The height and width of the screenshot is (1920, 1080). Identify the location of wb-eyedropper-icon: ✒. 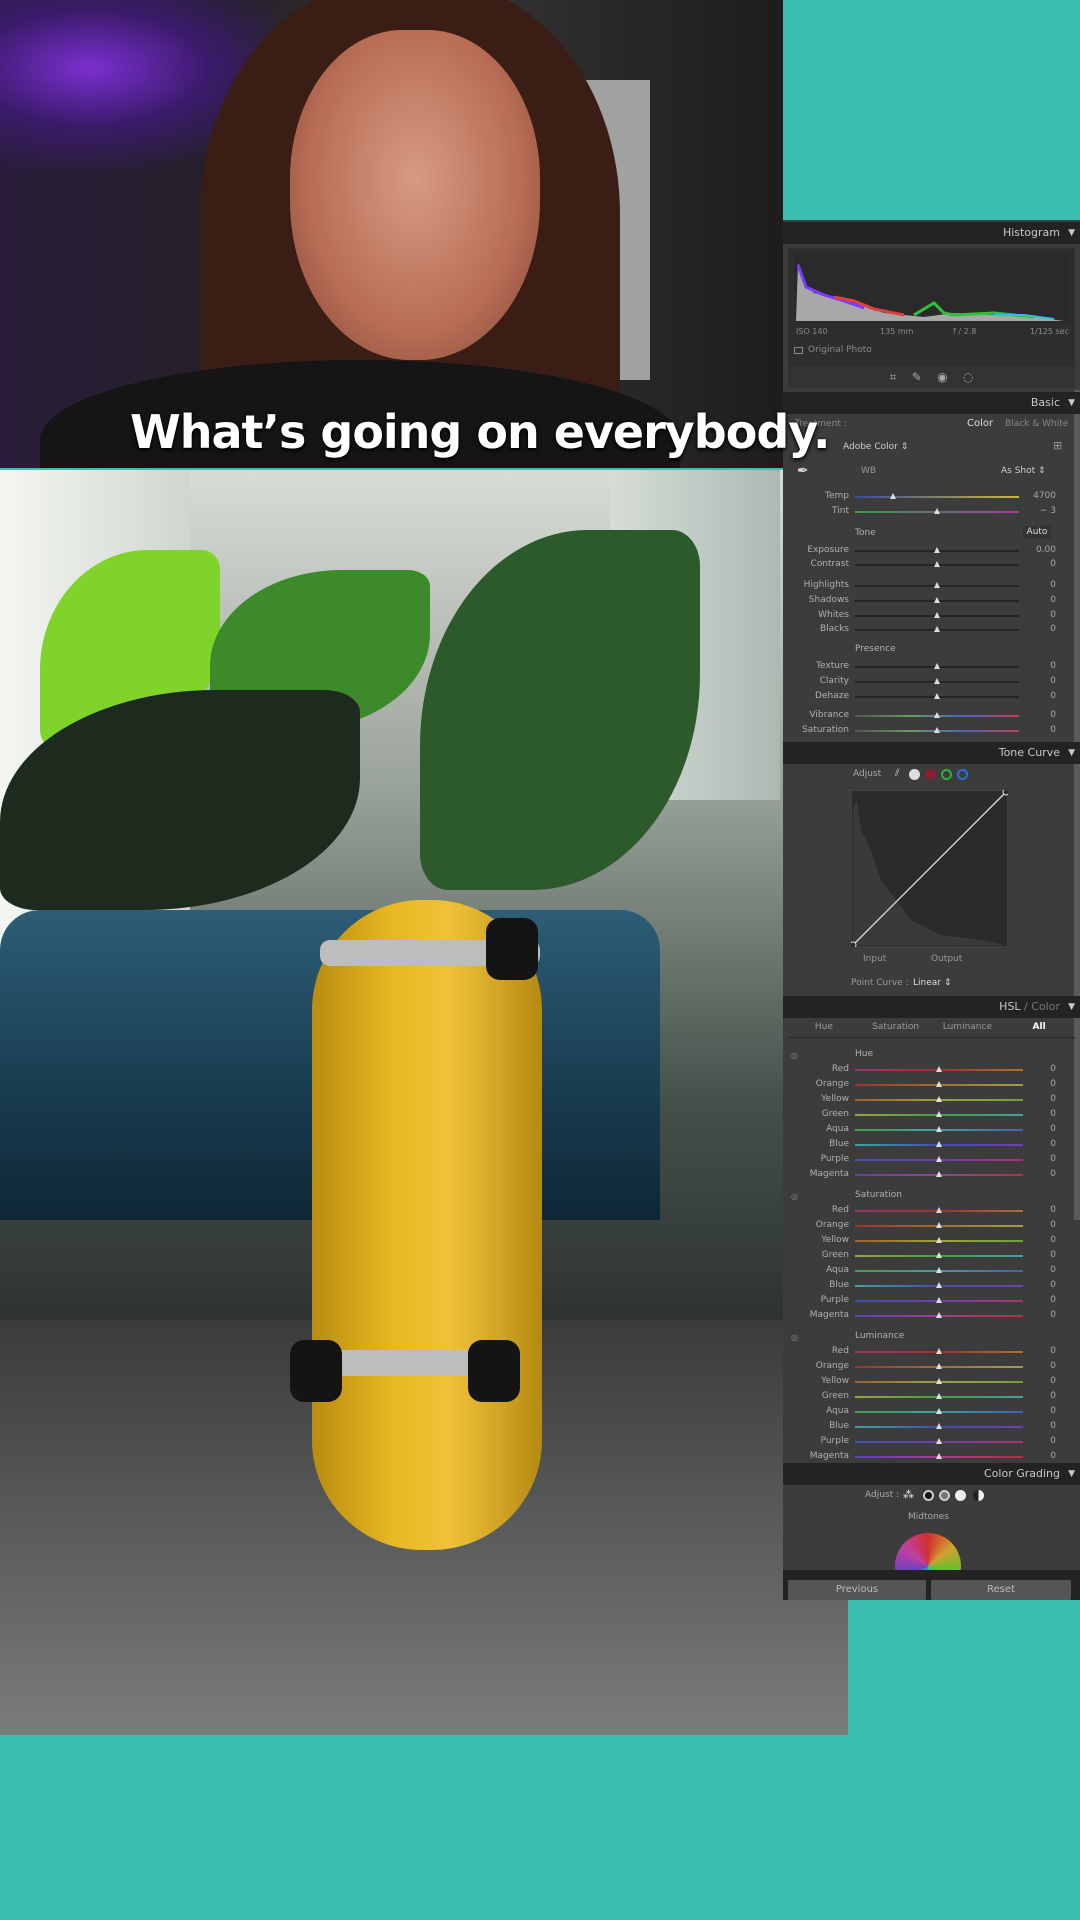
(803, 471).